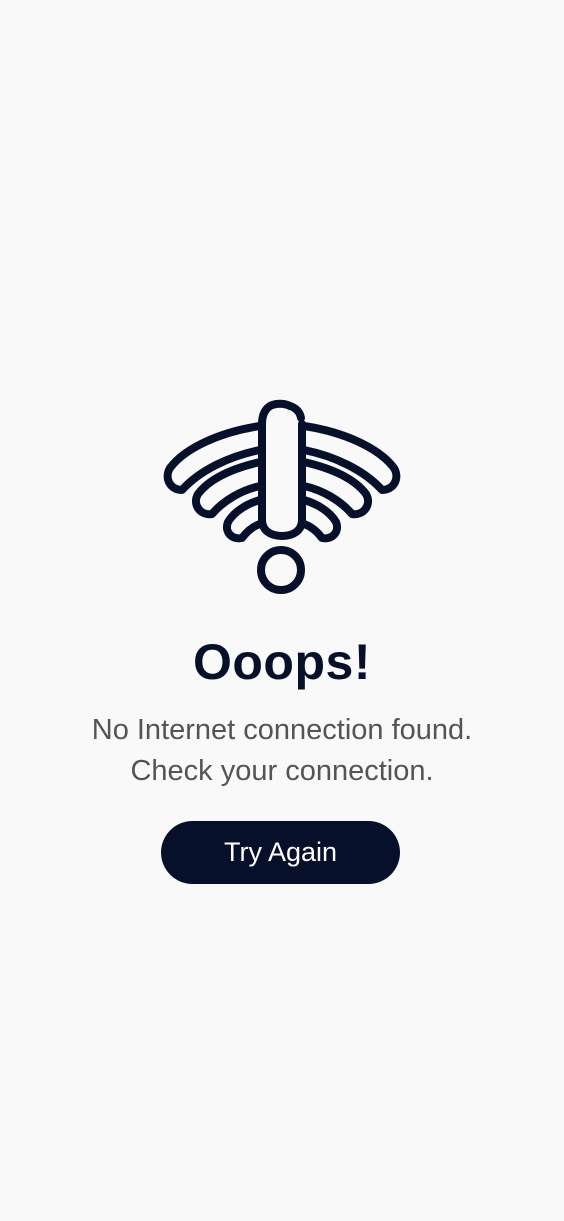 Image resolution: width=564 pixels, height=1221 pixels. I want to click on no-wifi-warning-icon, so click(282, 498).